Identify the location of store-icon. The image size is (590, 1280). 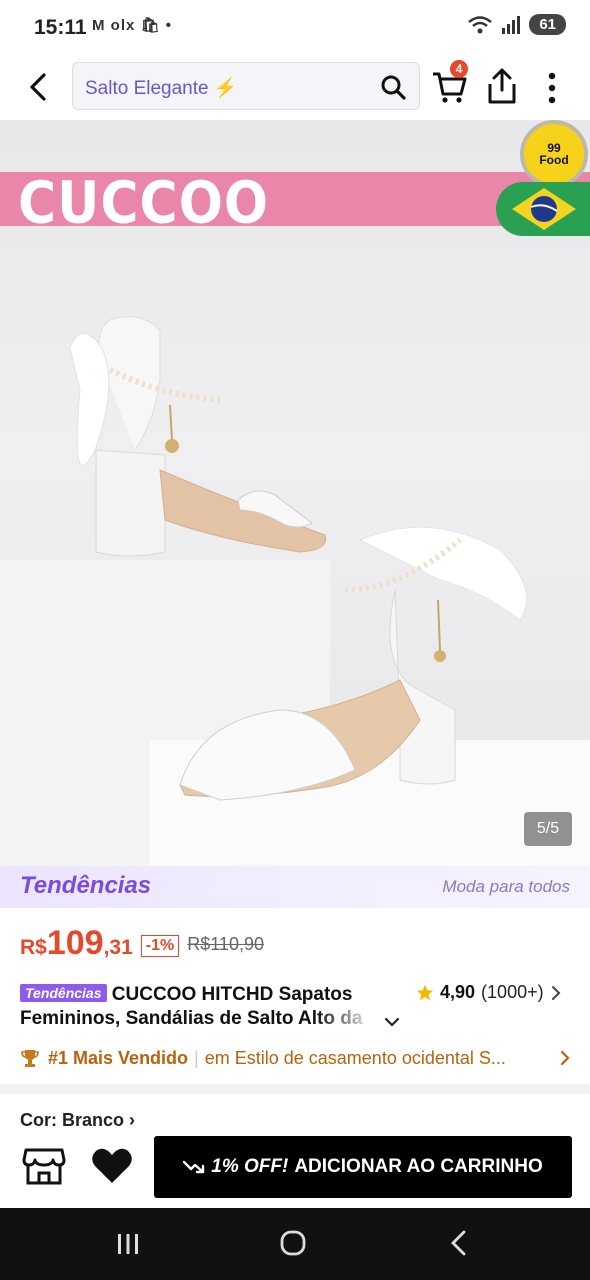
(44, 1166).